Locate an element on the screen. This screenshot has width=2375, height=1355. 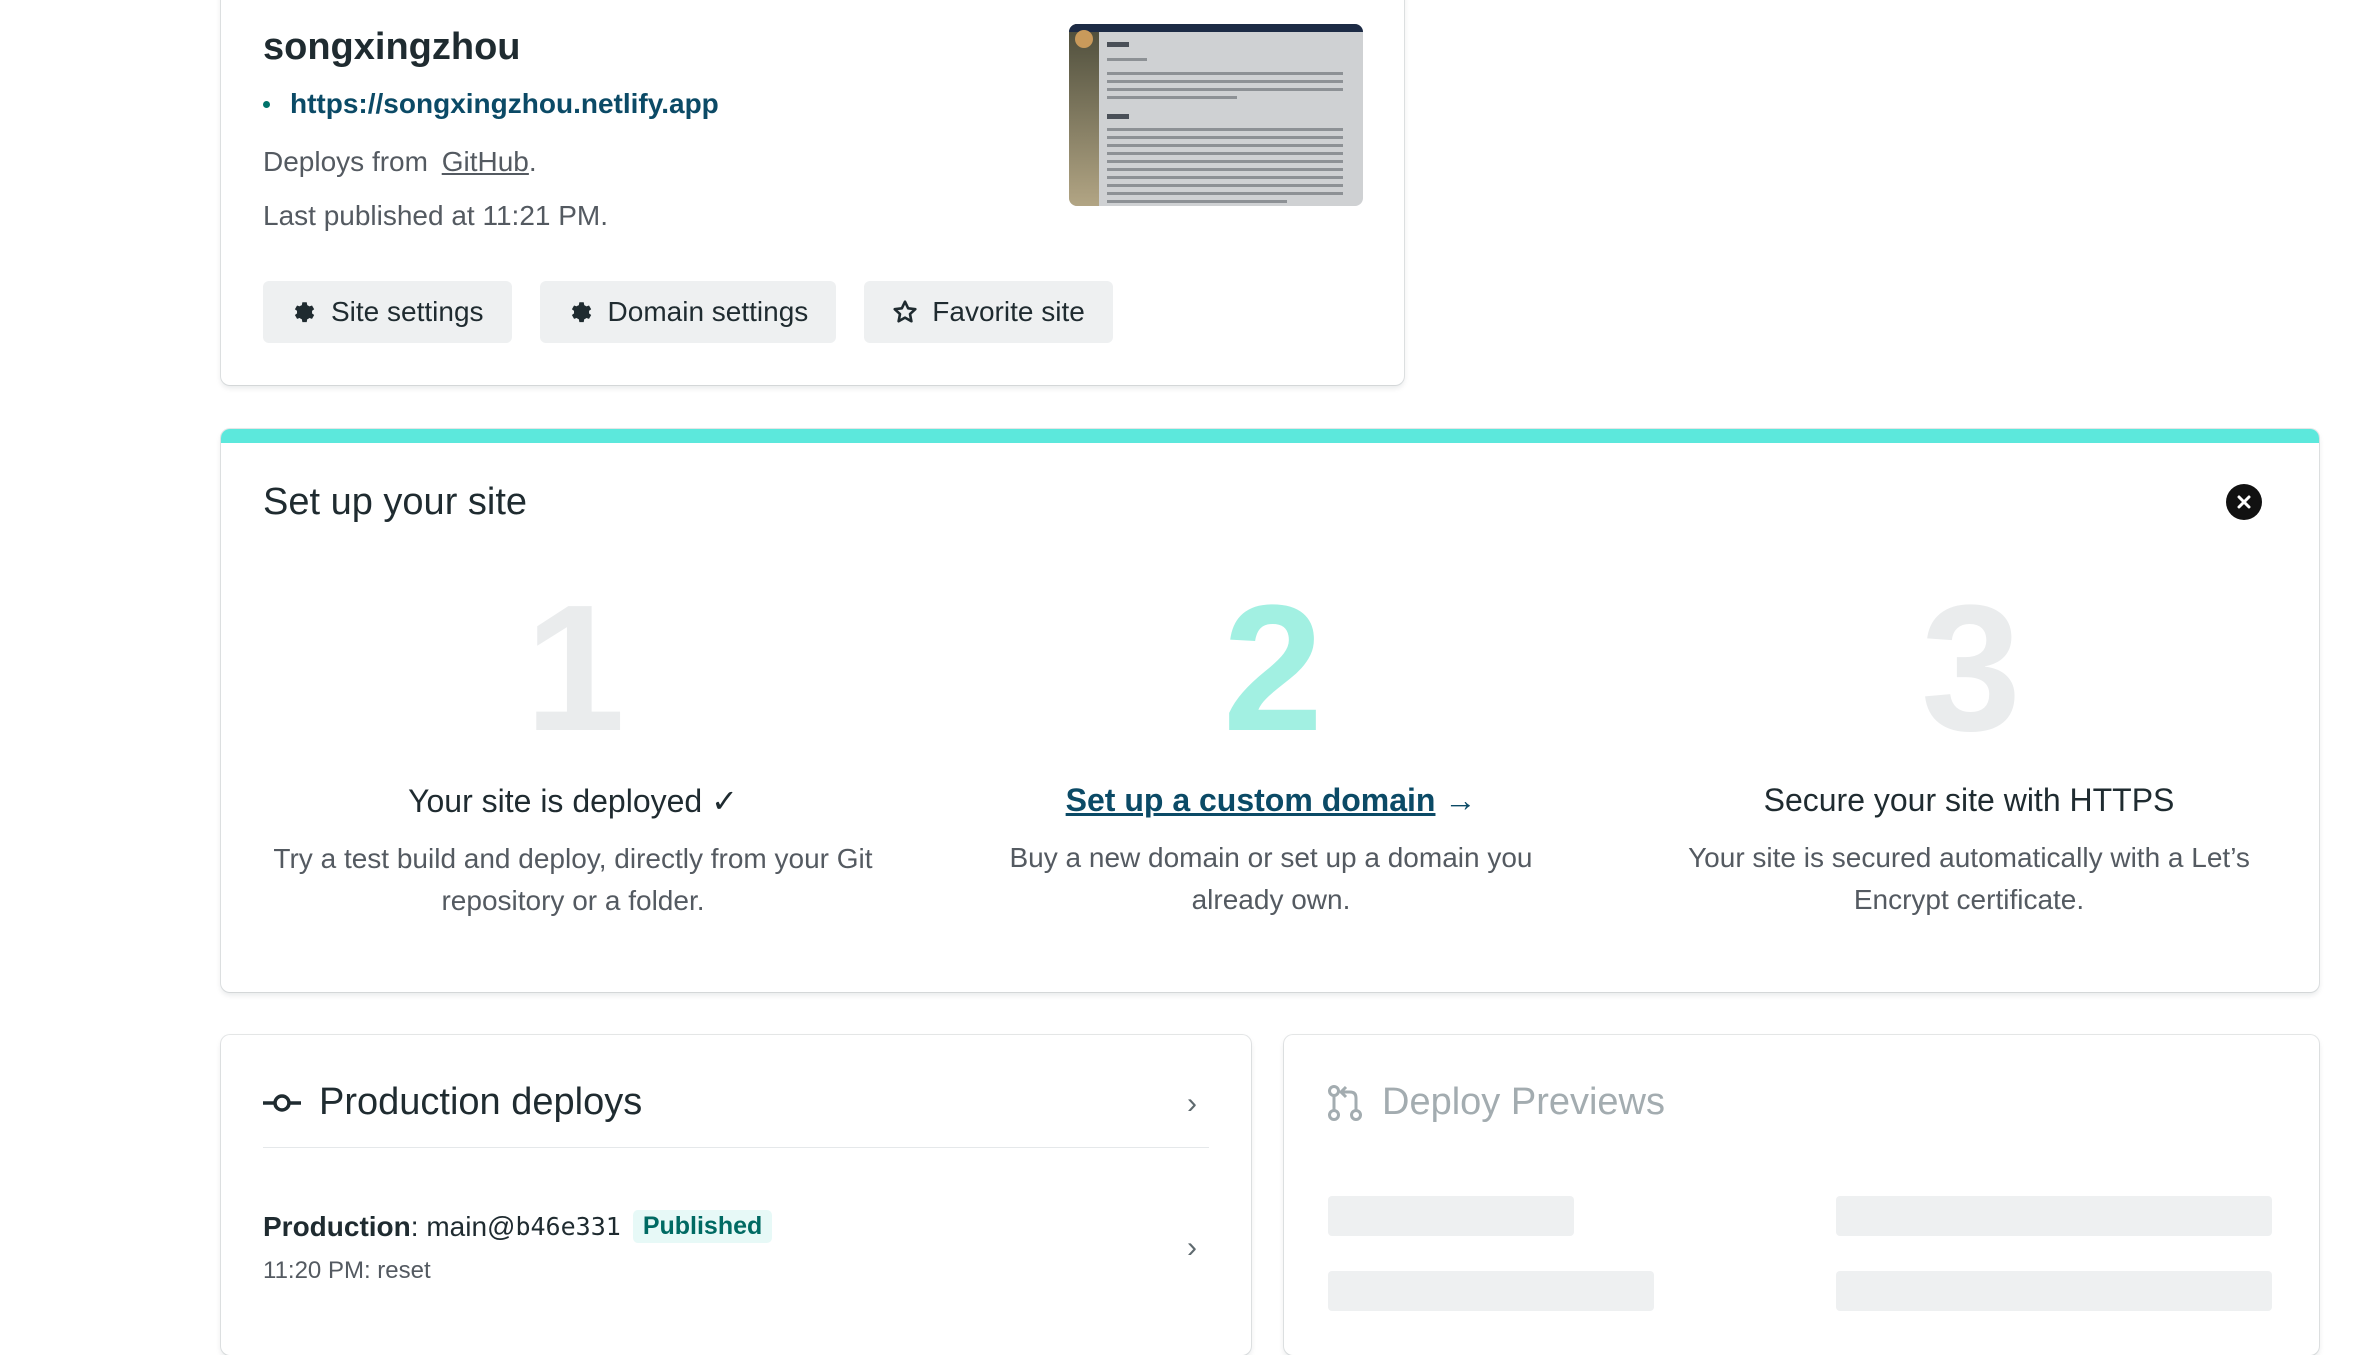
site-url-row: https://songxingzhou.netlify.app is located at coordinates (491, 104).